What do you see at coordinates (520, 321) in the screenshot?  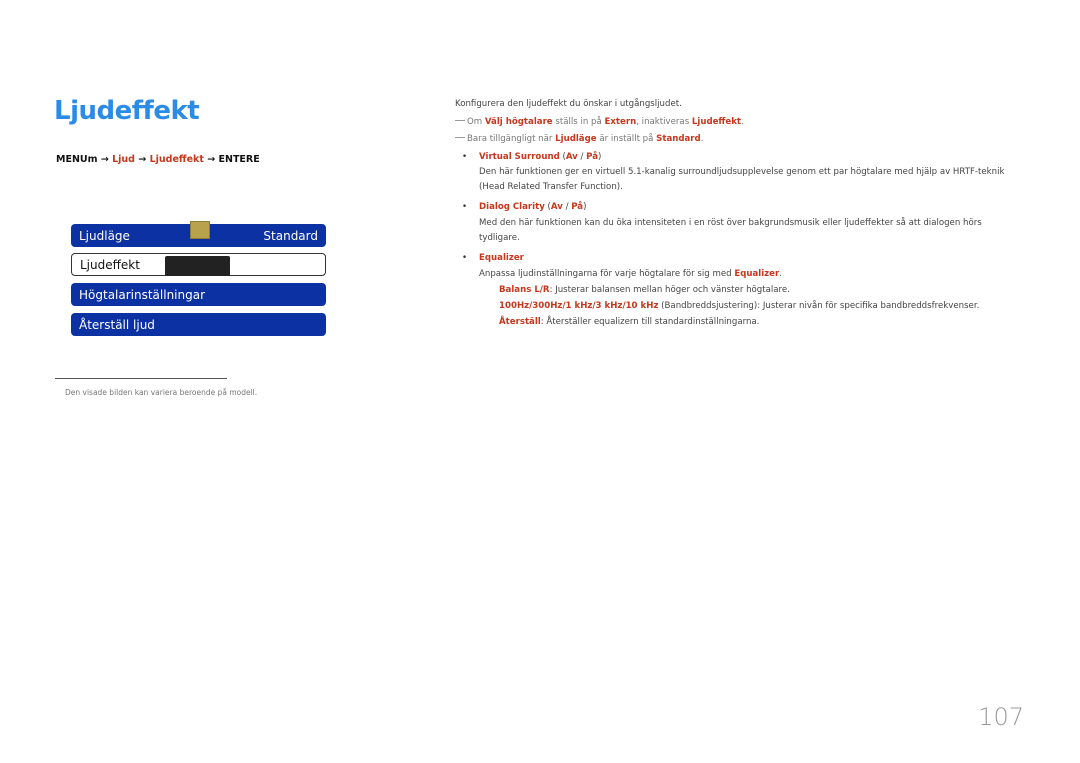 I see `term: Återställ` at bounding box center [520, 321].